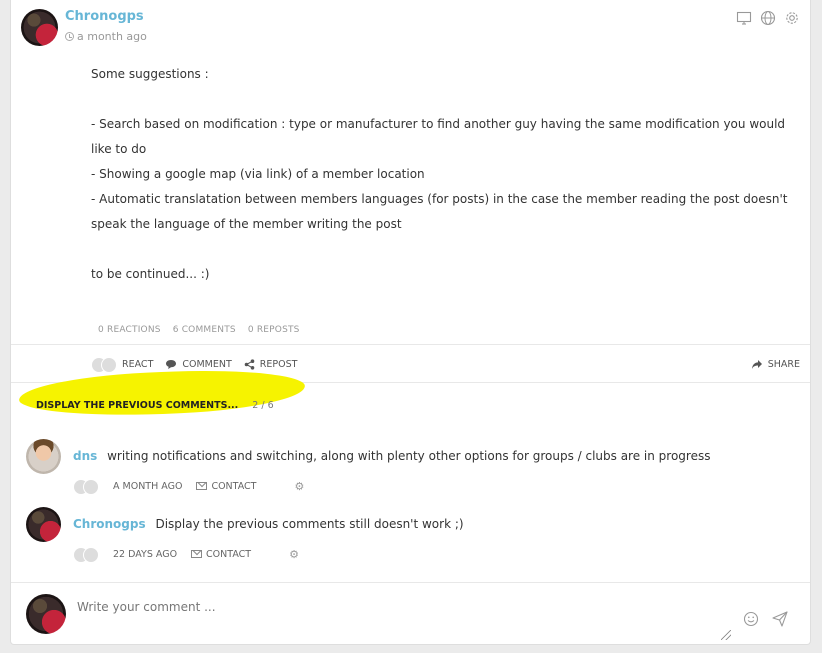  Describe the element at coordinates (145, 554) in the screenshot. I see `comment-time: 22 DAYS AGO` at that location.